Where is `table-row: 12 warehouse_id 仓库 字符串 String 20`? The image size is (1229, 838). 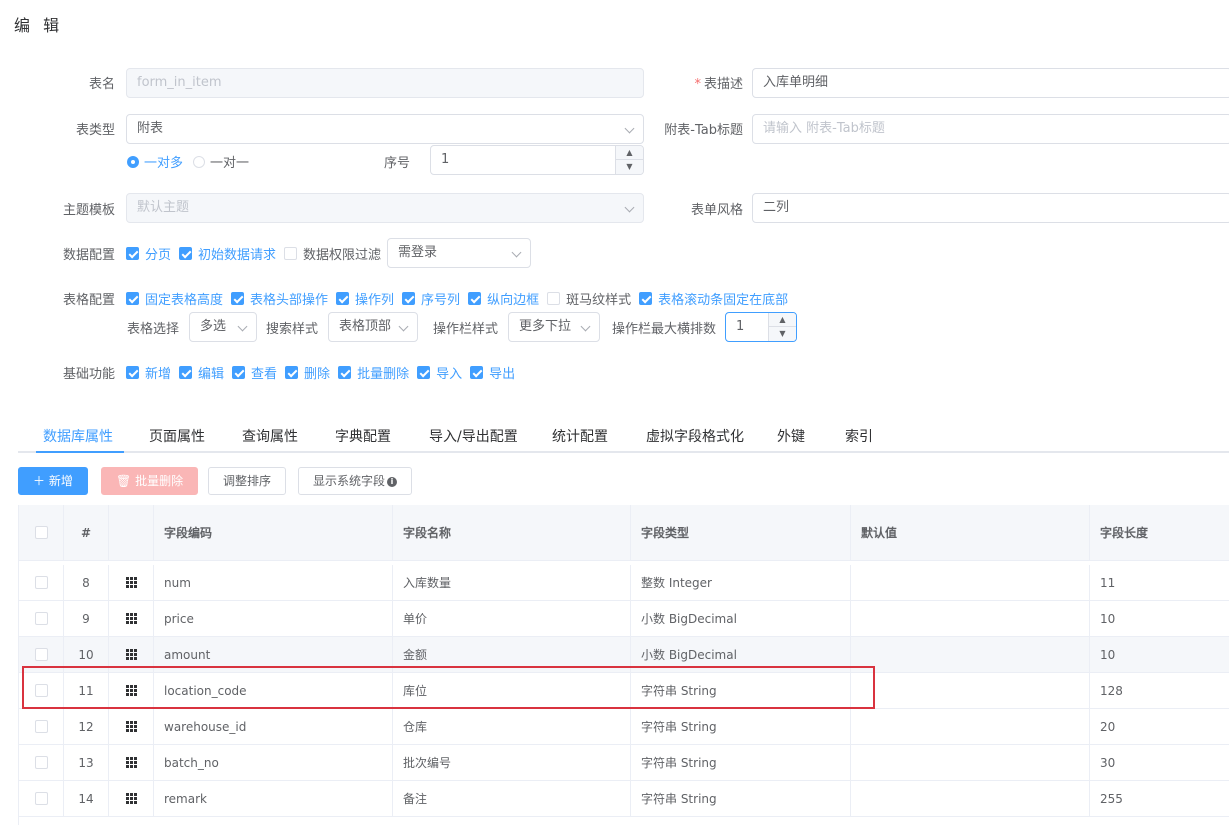
table-row: 12 warehouse_id 仓库 字符串 String 20 is located at coordinates (624, 727).